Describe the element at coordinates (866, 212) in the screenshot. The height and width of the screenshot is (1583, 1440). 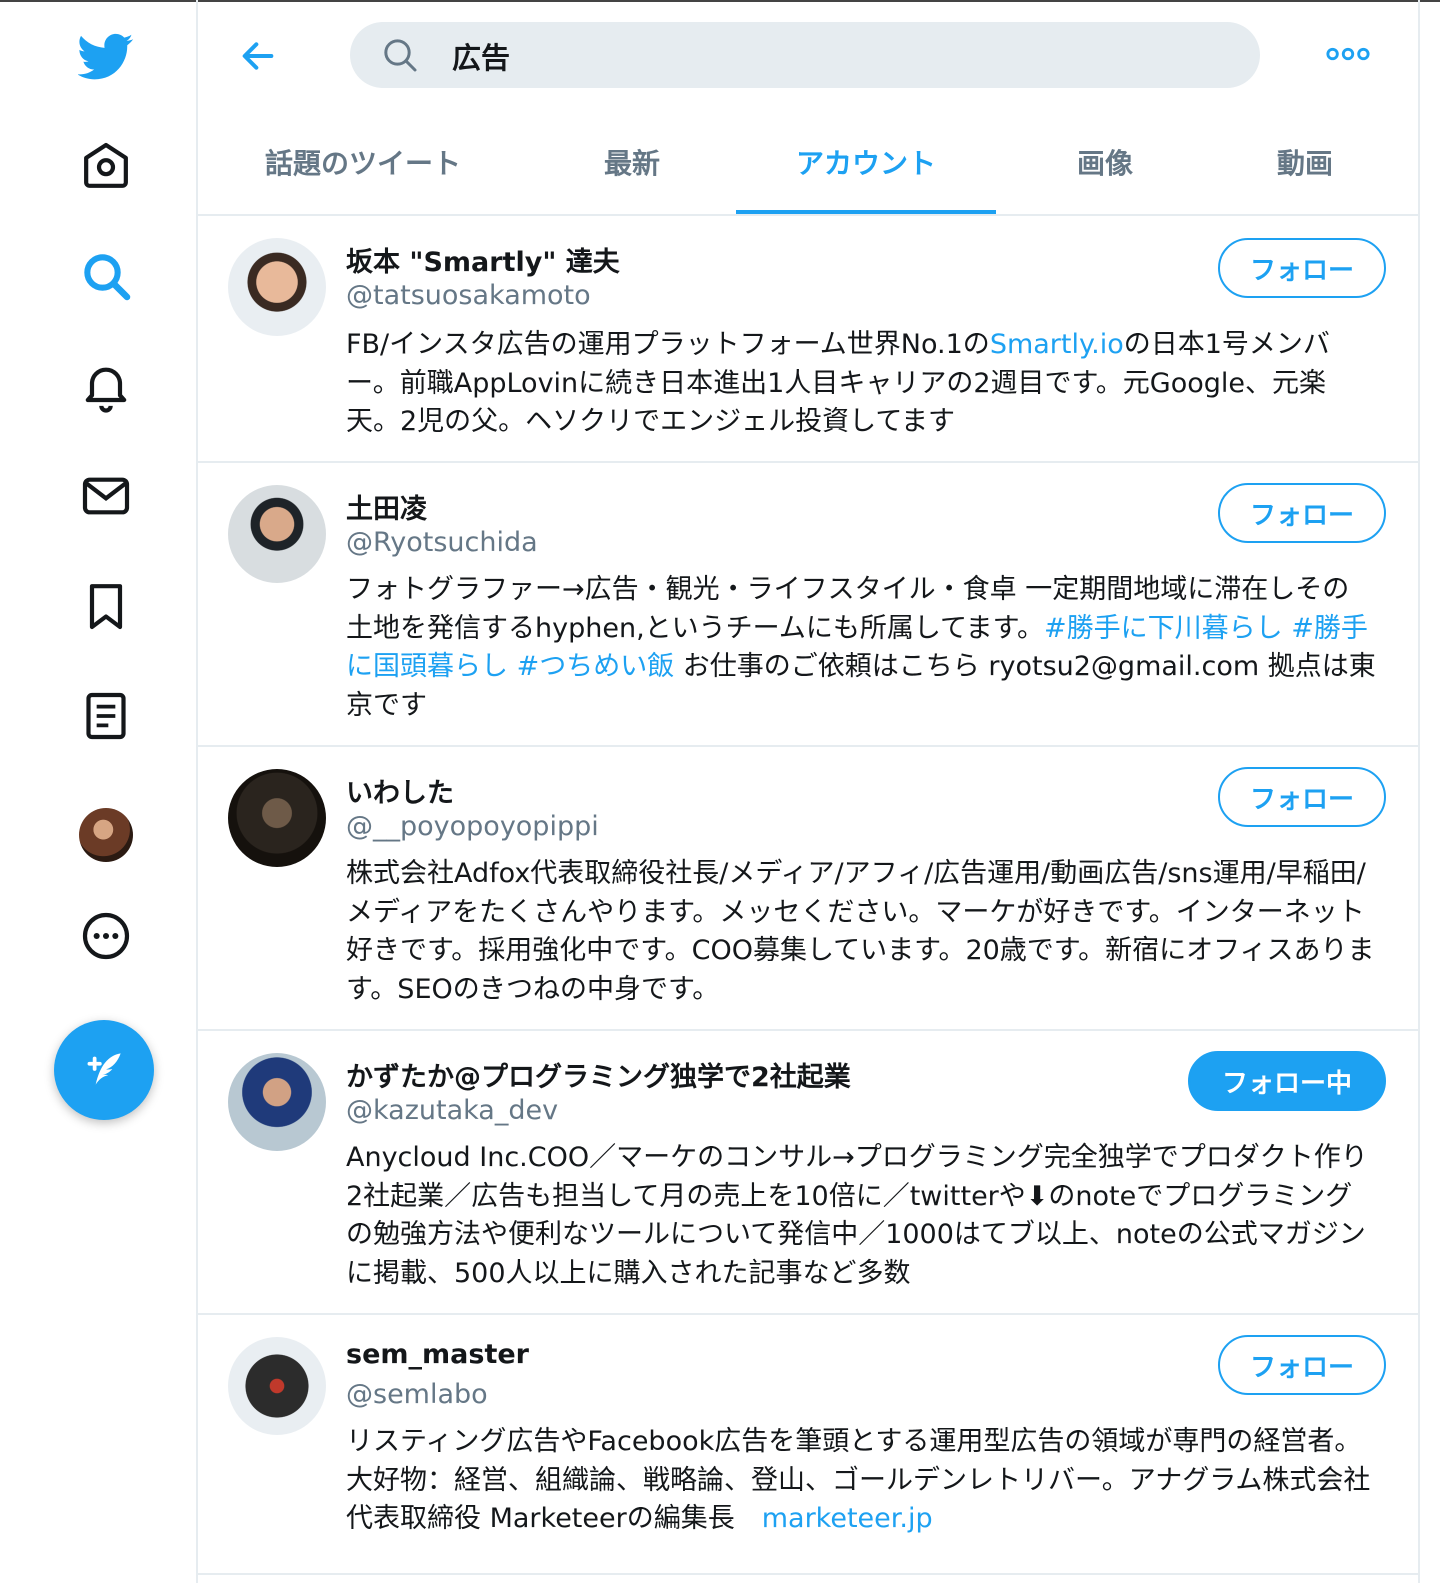
I see `active-tab-indicator` at that location.